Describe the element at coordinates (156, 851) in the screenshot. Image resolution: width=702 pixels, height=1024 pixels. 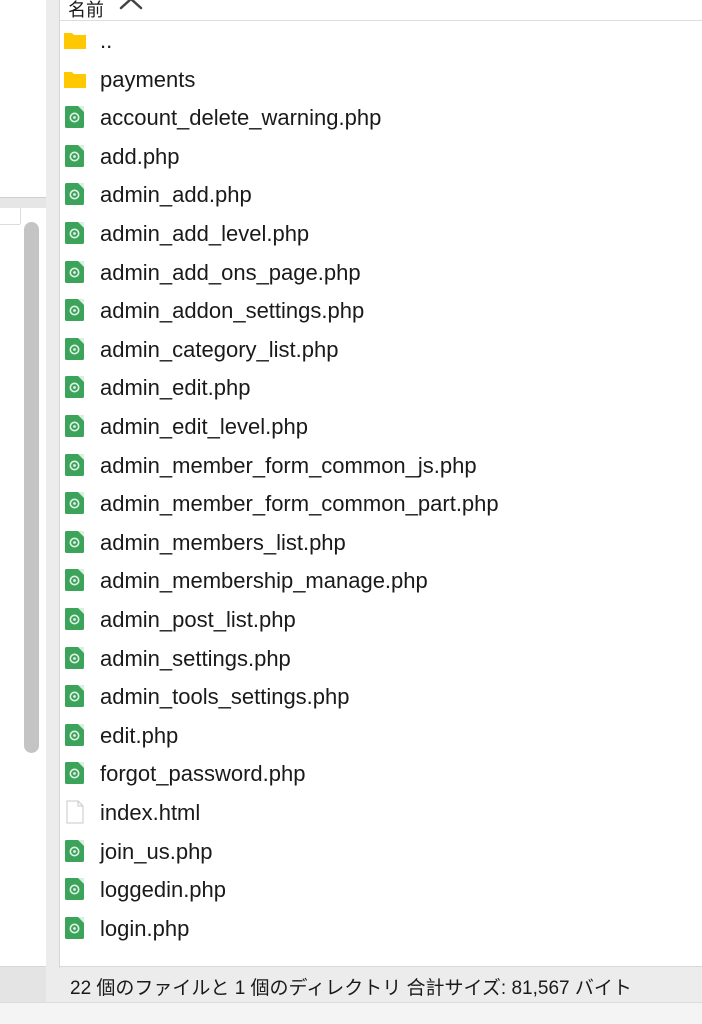
I see `file-name: join_us.php` at that location.